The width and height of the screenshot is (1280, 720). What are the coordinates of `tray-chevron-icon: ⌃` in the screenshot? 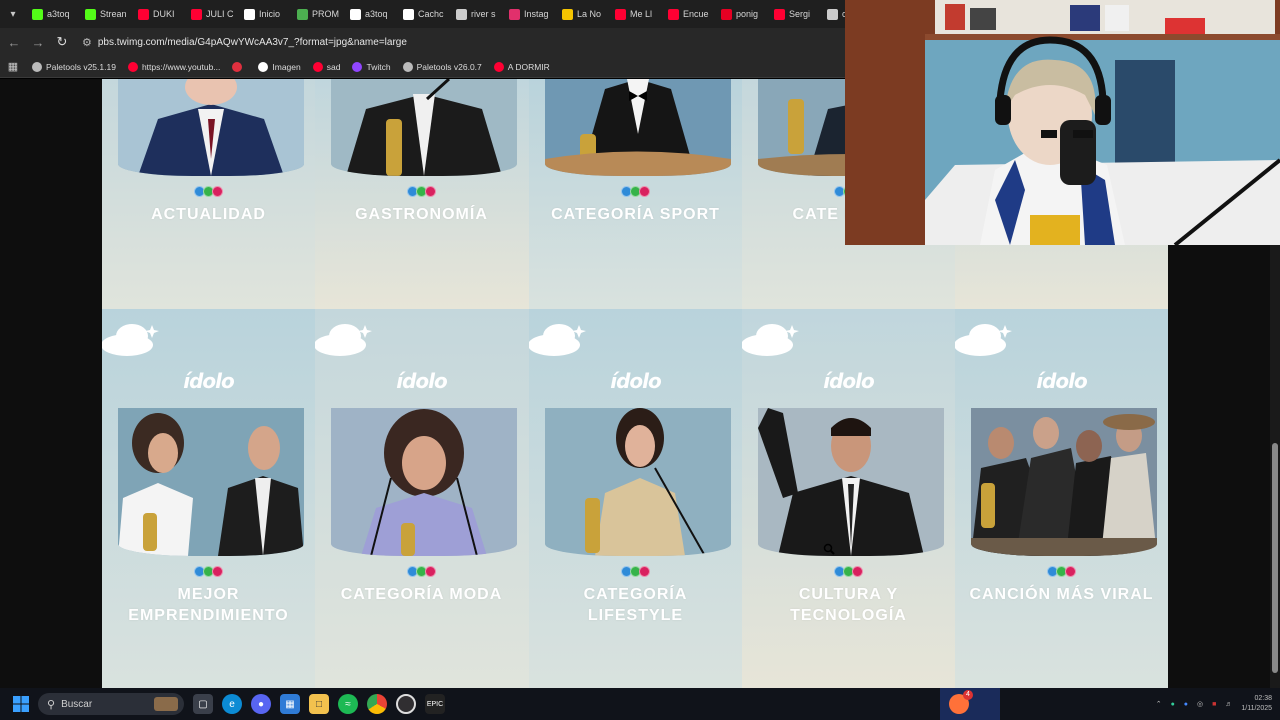 It's located at (1159, 704).